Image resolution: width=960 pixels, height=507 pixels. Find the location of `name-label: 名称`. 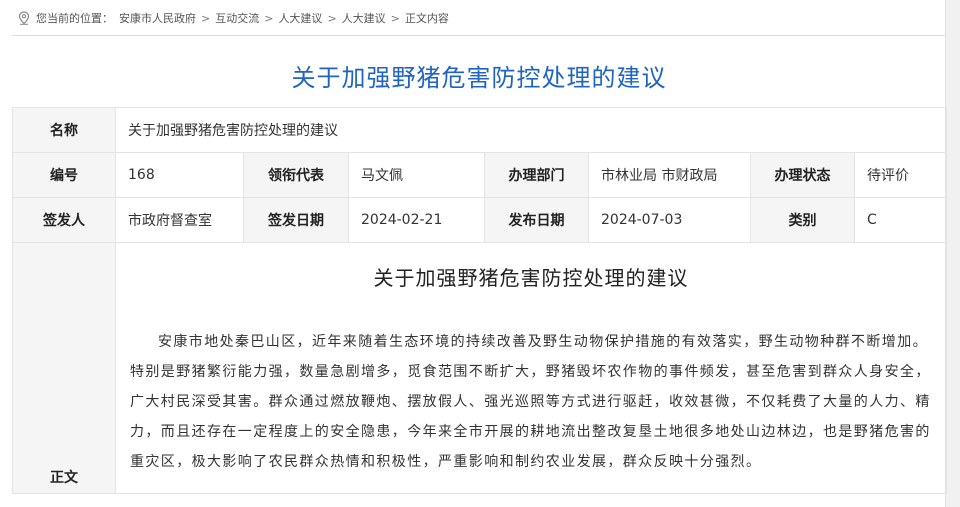

name-label: 名称 is located at coordinates (64, 130).